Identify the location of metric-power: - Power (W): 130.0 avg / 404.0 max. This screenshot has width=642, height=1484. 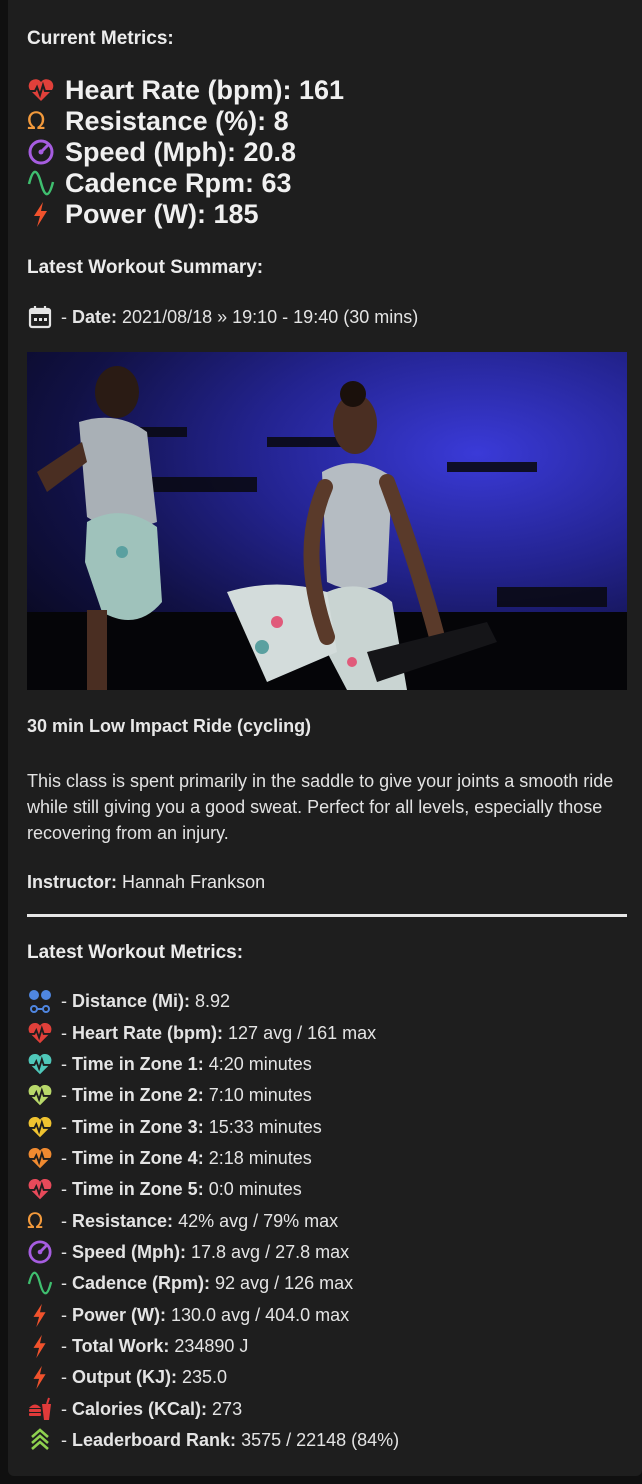
(188, 1315).